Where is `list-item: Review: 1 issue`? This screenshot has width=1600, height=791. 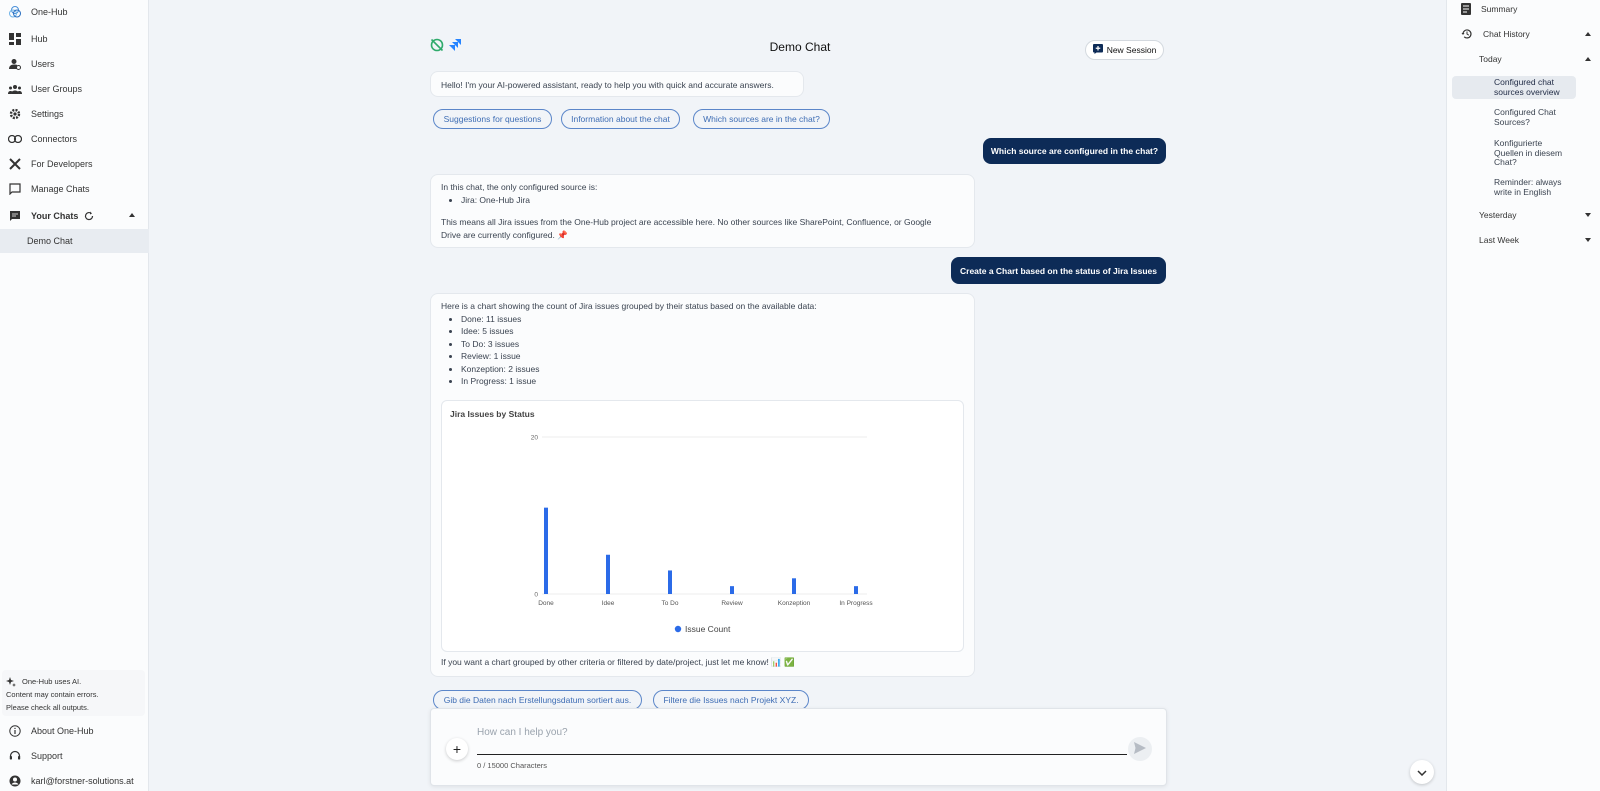 list-item: Review: 1 issue is located at coordinates (712, 356).